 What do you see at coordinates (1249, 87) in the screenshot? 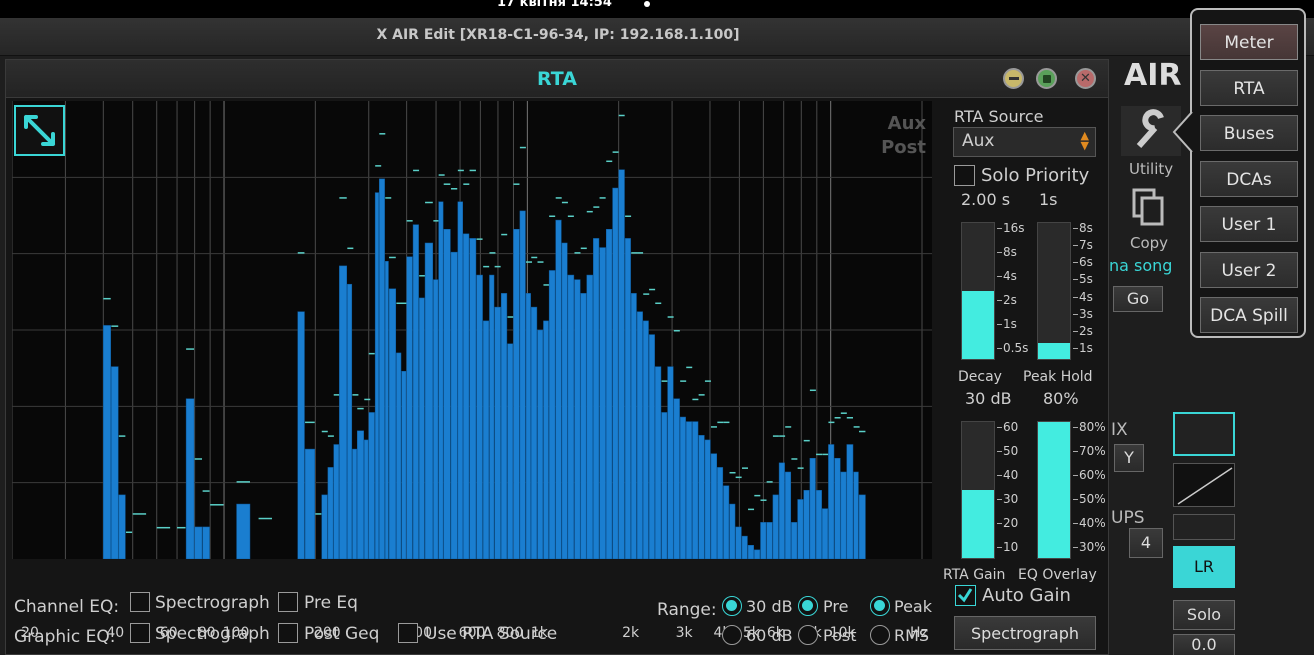
I see `menu-item-rta: RTA` at bounding box center [1249, 87].